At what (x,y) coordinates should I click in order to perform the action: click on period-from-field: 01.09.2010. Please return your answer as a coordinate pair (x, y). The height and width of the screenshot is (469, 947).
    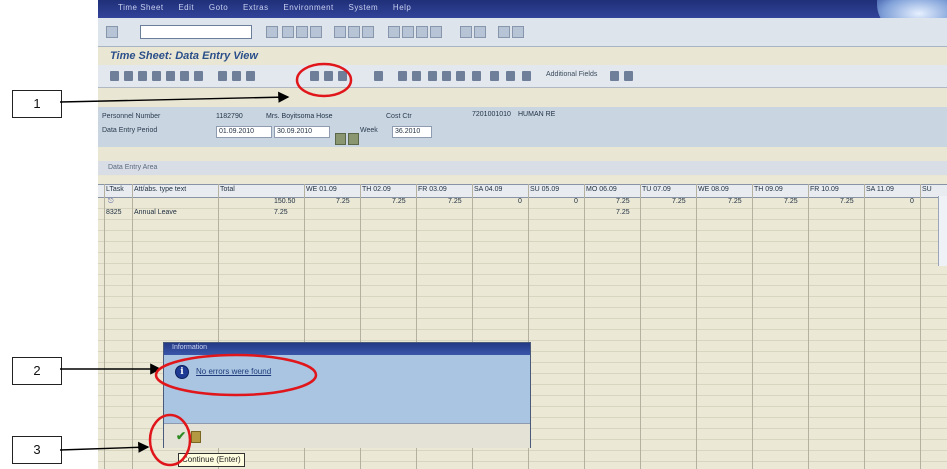
    Looking at the image, I should click on (244, 132).